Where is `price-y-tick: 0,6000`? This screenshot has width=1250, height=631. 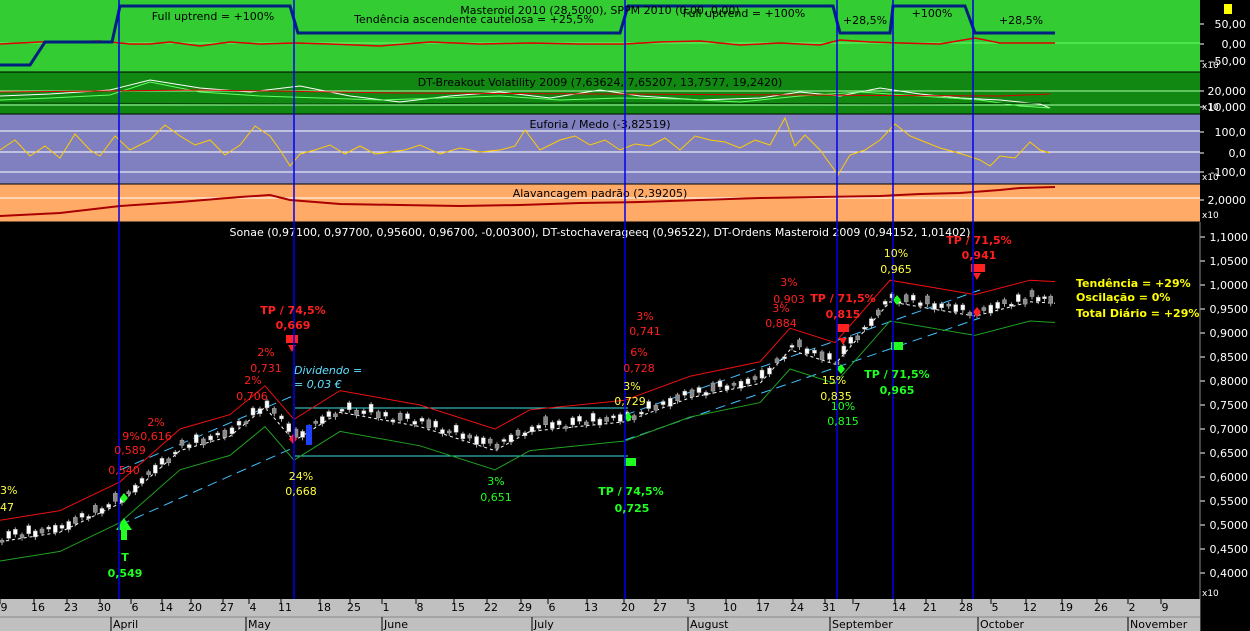
price-y-tick: 0,6000 is located at coordinates (1229, 477).